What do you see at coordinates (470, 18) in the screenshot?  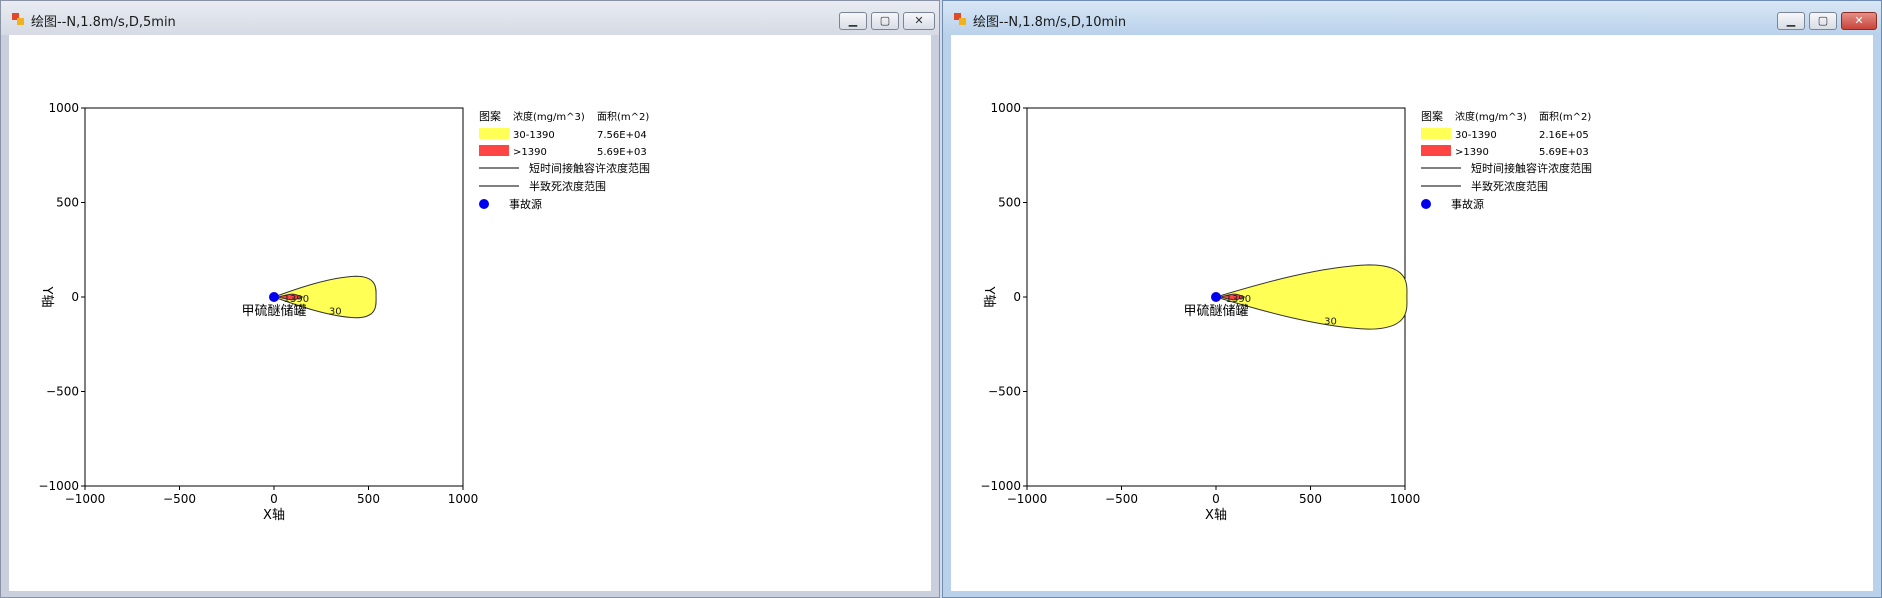 I see `title-bar: 绘图--N,1.8m/s,D,5min ▁ ▢ ✕` at bounding box center [470, 18].